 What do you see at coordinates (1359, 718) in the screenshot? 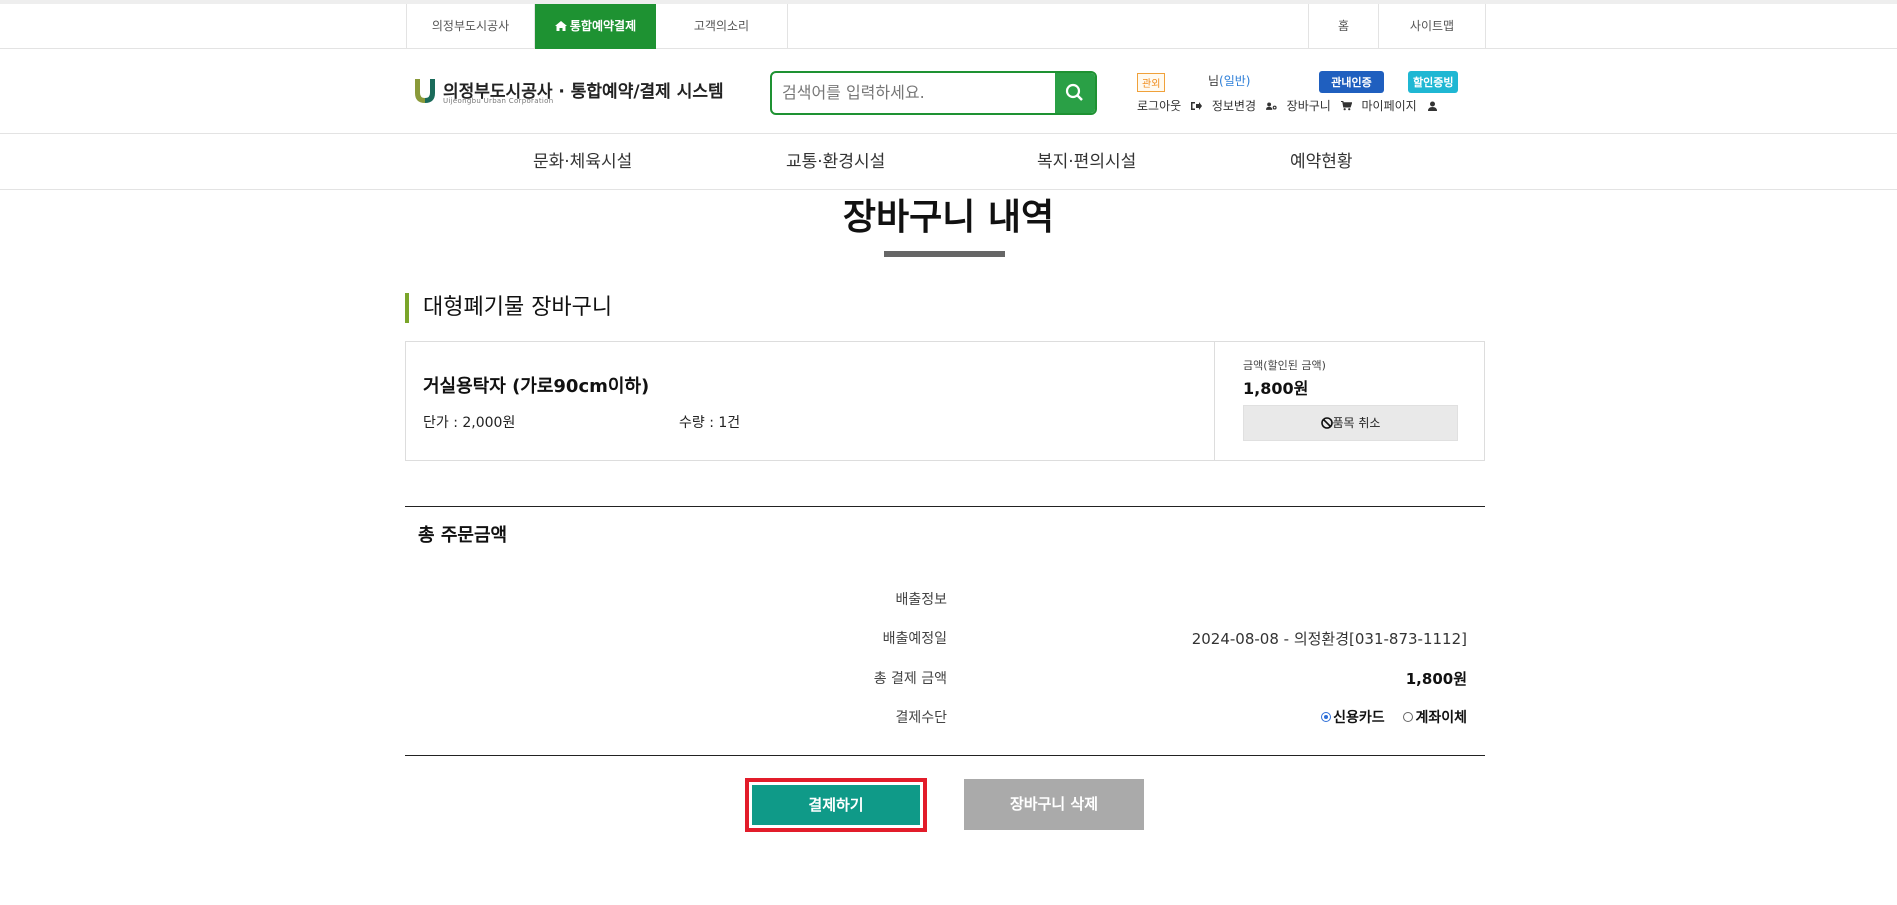
I see `pay-option-card-label: 신용카드` at bounding box center [1359, 718].